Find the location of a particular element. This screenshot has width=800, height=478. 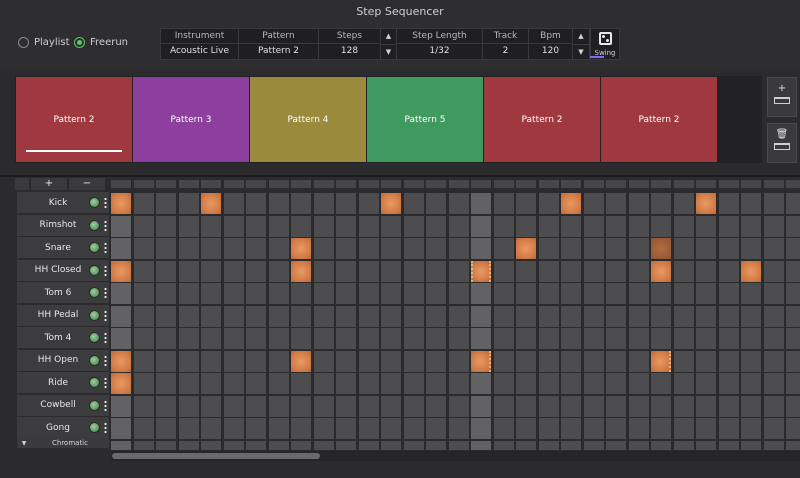

bpm-column: Bpm 120 is located at coordinates (551, 44).